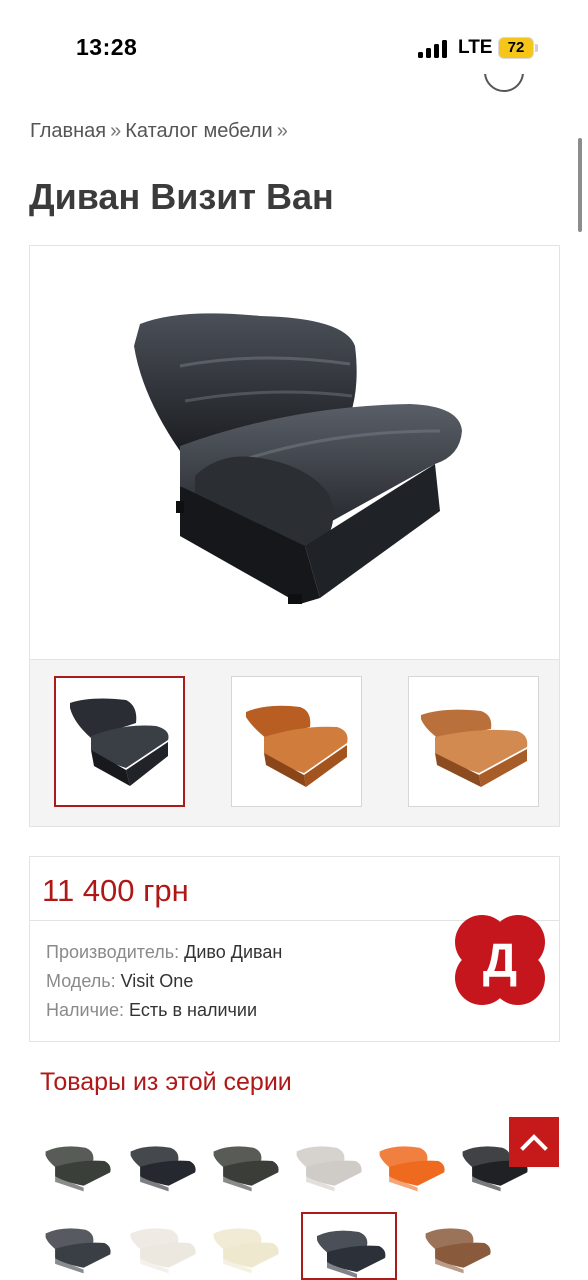 The width and height of the screenshot is (588, 1280). I want to click on brand-logo: Д, so click(500, 960).